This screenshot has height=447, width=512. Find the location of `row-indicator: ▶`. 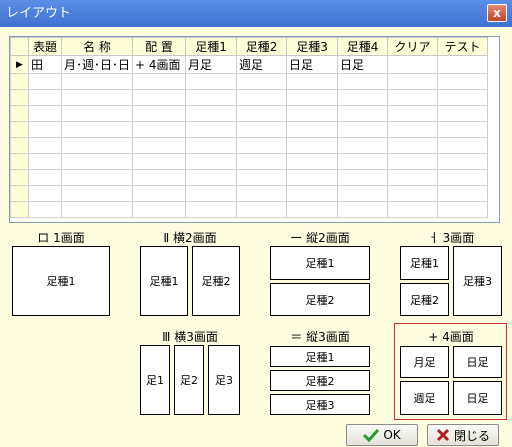

row-indicator: ▶ is located at coordinates (19, 64).